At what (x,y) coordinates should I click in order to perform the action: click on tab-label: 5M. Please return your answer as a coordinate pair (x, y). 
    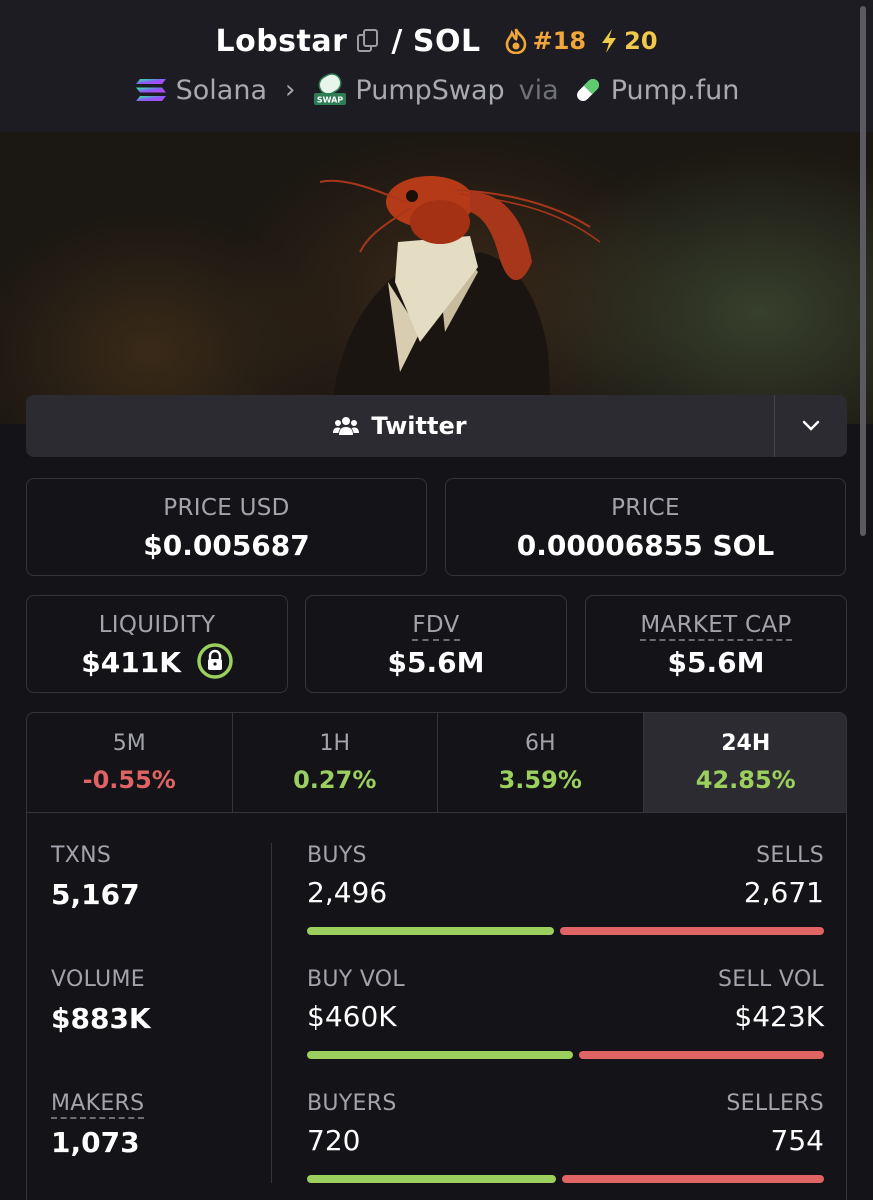
    Looking at the image, I should click on (129, 743).